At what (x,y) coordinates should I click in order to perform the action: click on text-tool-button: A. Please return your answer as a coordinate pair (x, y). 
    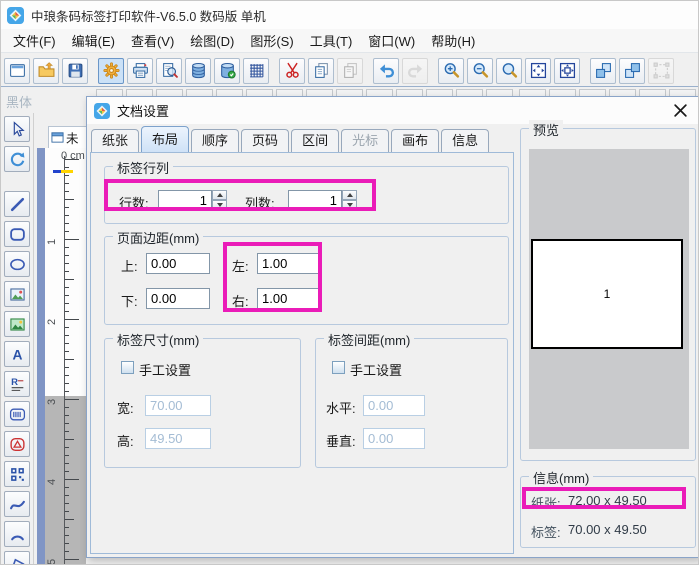
    Looking at the image, I should click on (17, 354).